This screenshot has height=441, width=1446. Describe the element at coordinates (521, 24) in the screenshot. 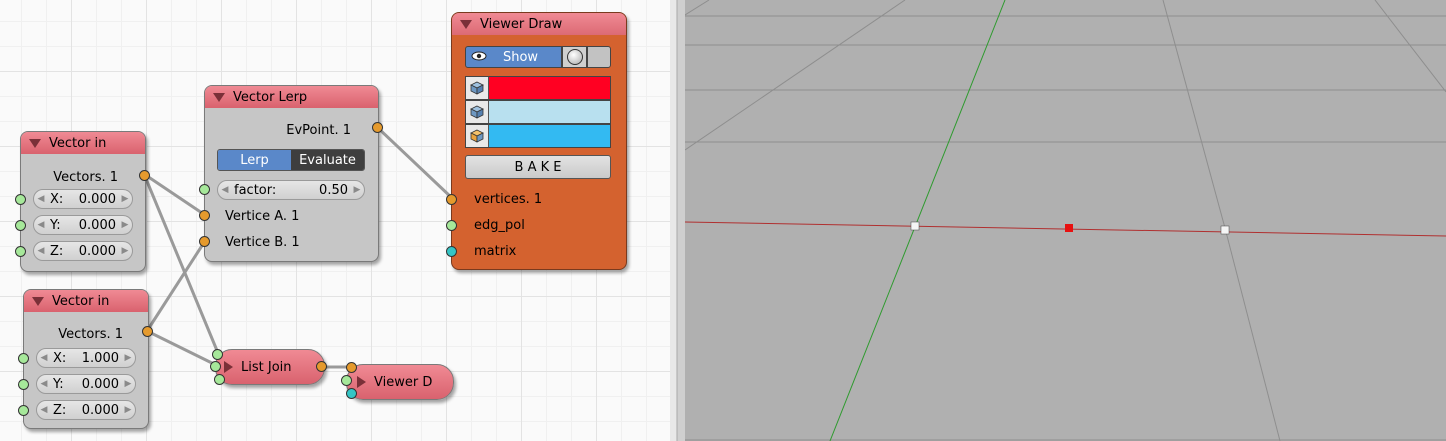

I see `node-title: Viewer Draw` at that location.